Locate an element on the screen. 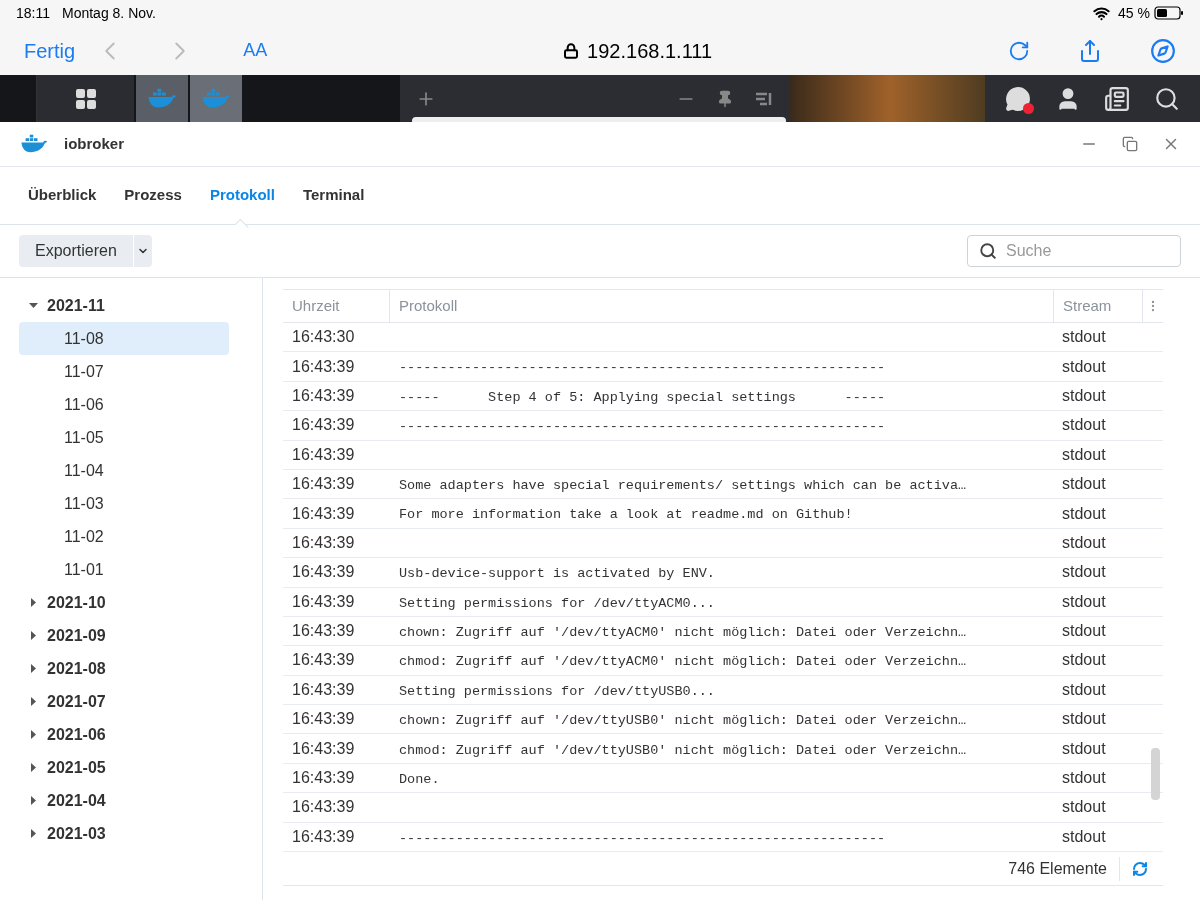 This screenshot has width=1200, height=900. chat-button is located at coordinates (1017, 98).